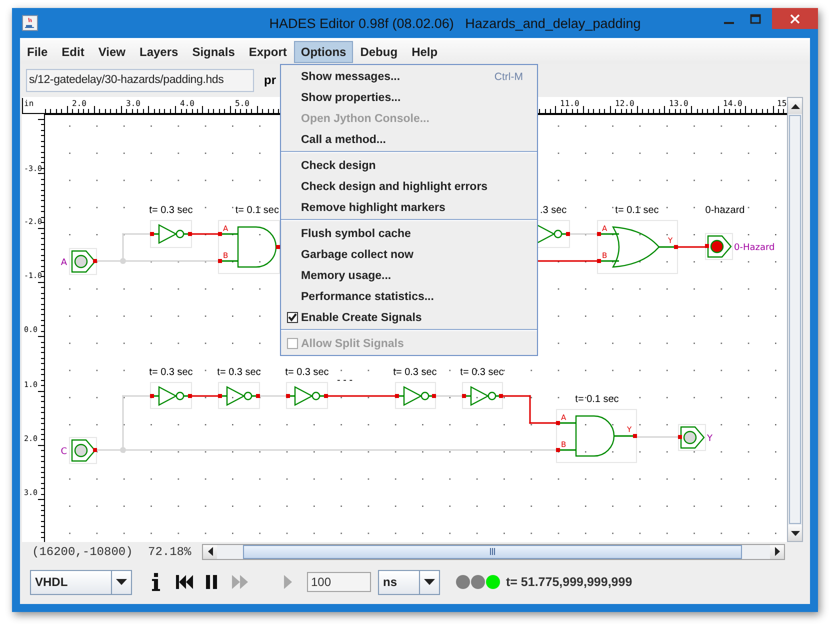 The width and height of the screenshot is (832, 632). What do you see at coordinates (678, 103) in the screenshot?
I see `ruler-label: 13.0` at bounding box center [678, 103].